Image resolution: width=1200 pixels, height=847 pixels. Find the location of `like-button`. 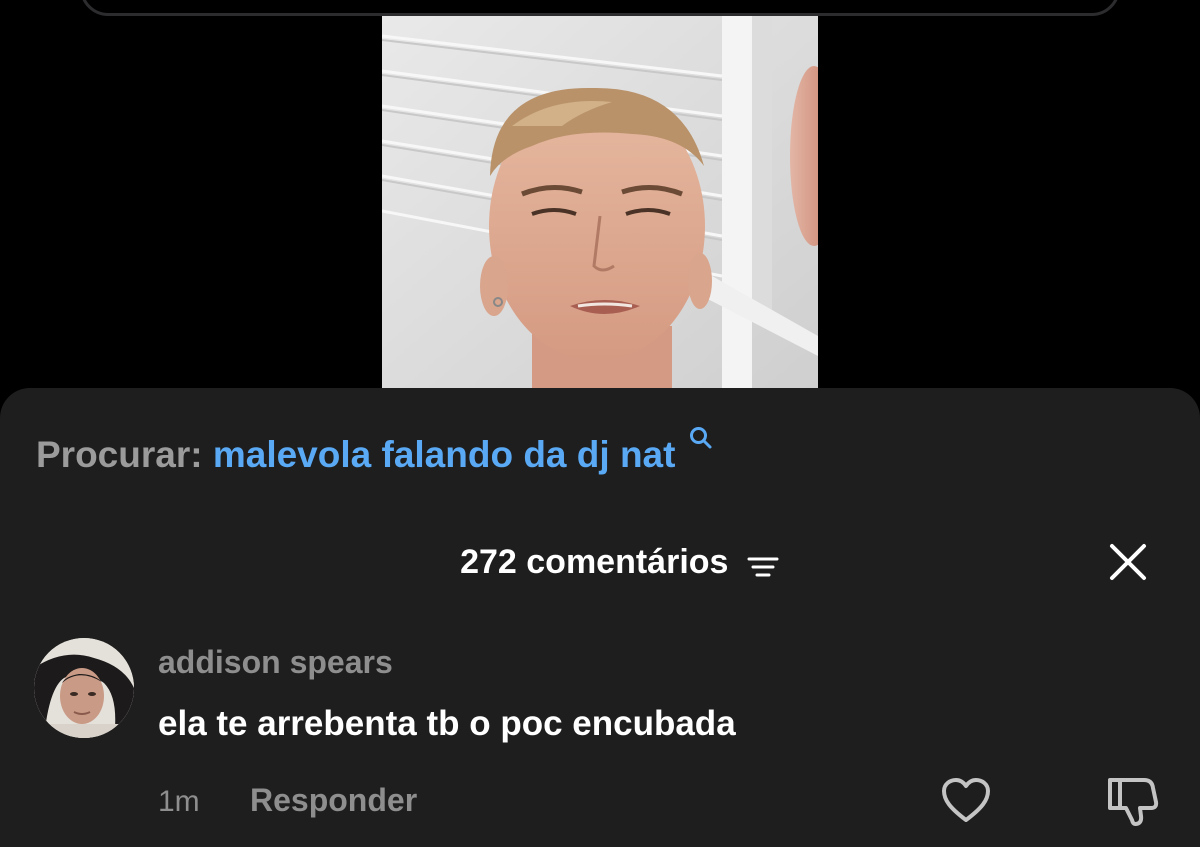

like-button is located at coordinates (966, 801).